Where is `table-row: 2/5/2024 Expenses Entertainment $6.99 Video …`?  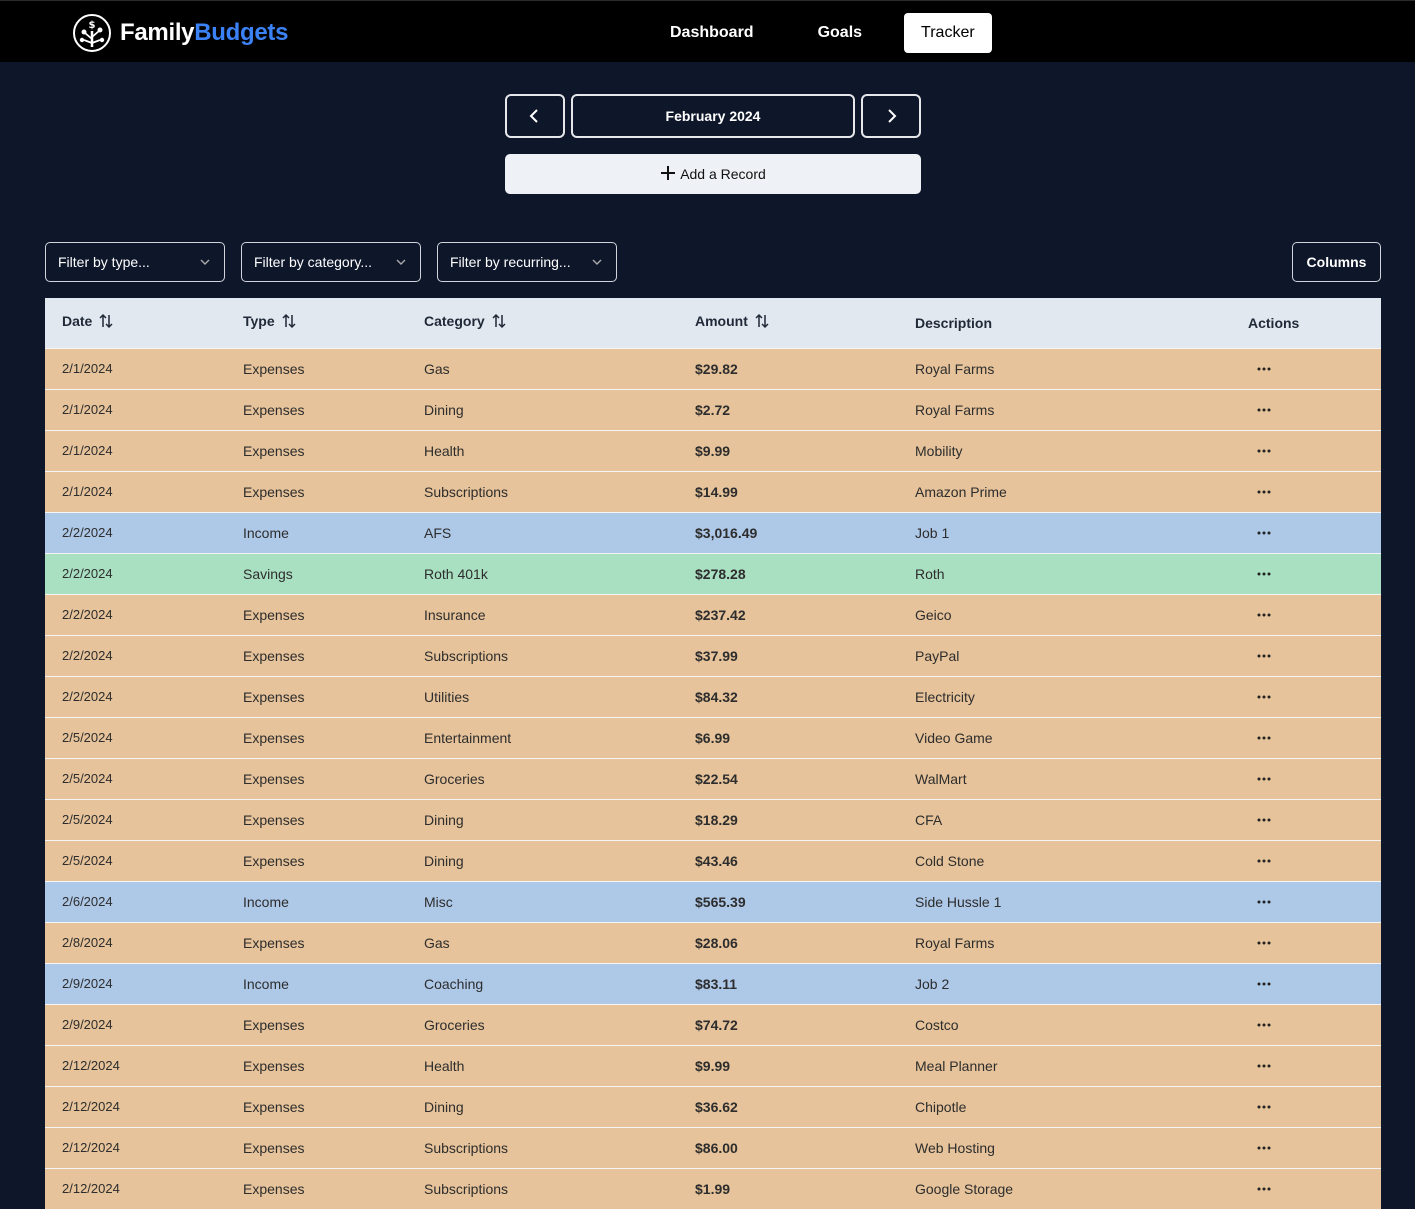 table-row: 2/5/2024 Expenses Entertainment $6.99 Video … is located at coordinates (713, 737).